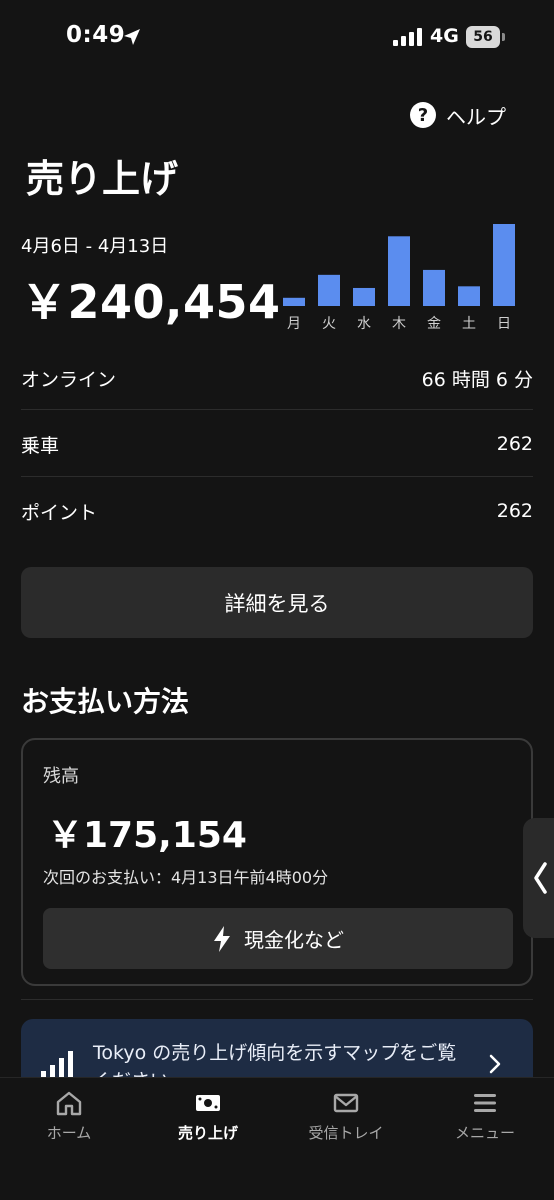  Describe the element at coordinates (277, 1138) in the screenshot. I see `bottom-navigation: ホーム 売り上げ 受信トレイ メニュー` at that location.